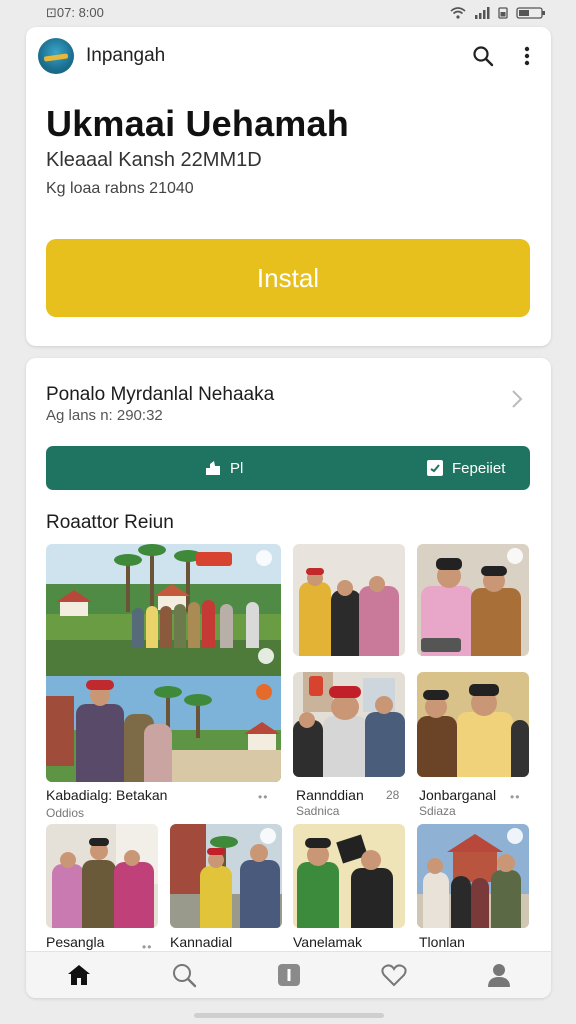 This screenshot has width=576, height=1024. Describe the element at coordinates (237, 468) in the screenshot. I see `action-left-label: Pl` at that location.